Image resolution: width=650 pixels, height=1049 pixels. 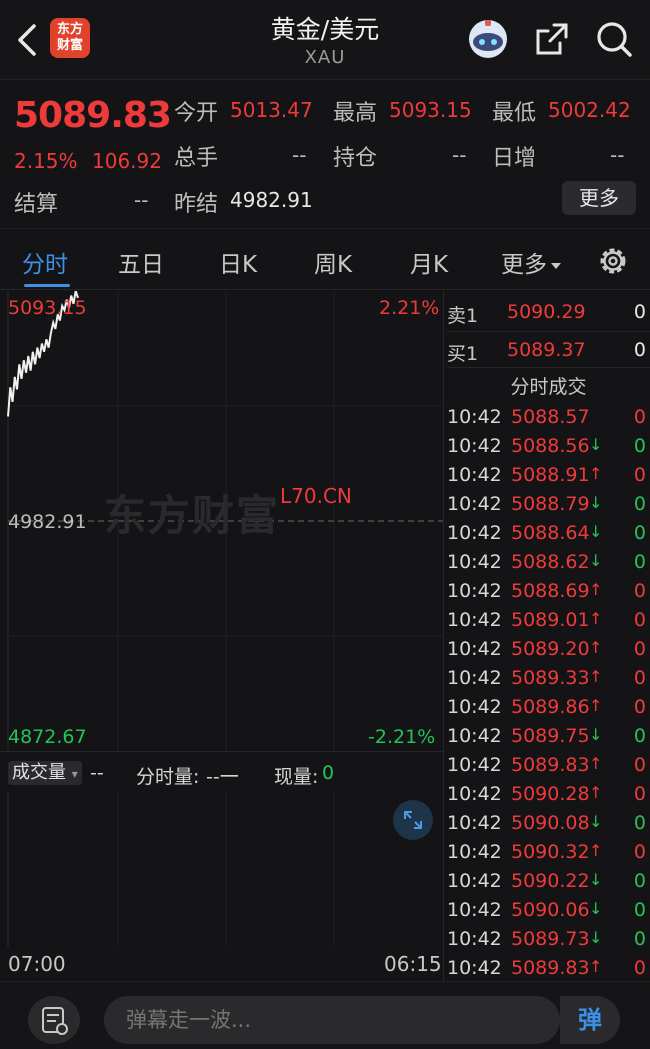 I want to click on tick-price: 5090.28, so click(x=550, y=794).